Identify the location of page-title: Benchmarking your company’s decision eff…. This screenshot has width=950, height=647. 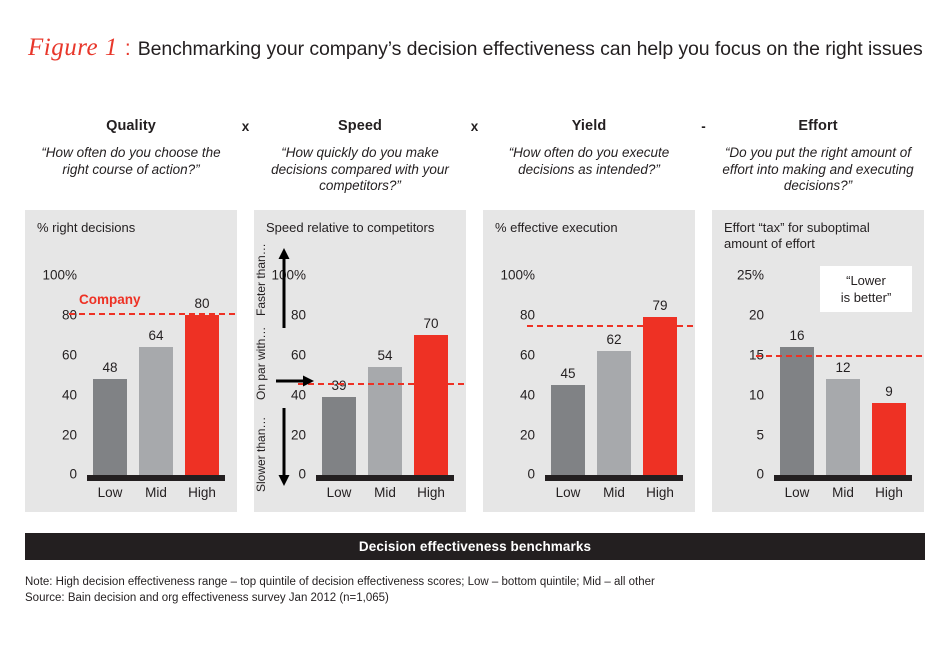
(530, 49).